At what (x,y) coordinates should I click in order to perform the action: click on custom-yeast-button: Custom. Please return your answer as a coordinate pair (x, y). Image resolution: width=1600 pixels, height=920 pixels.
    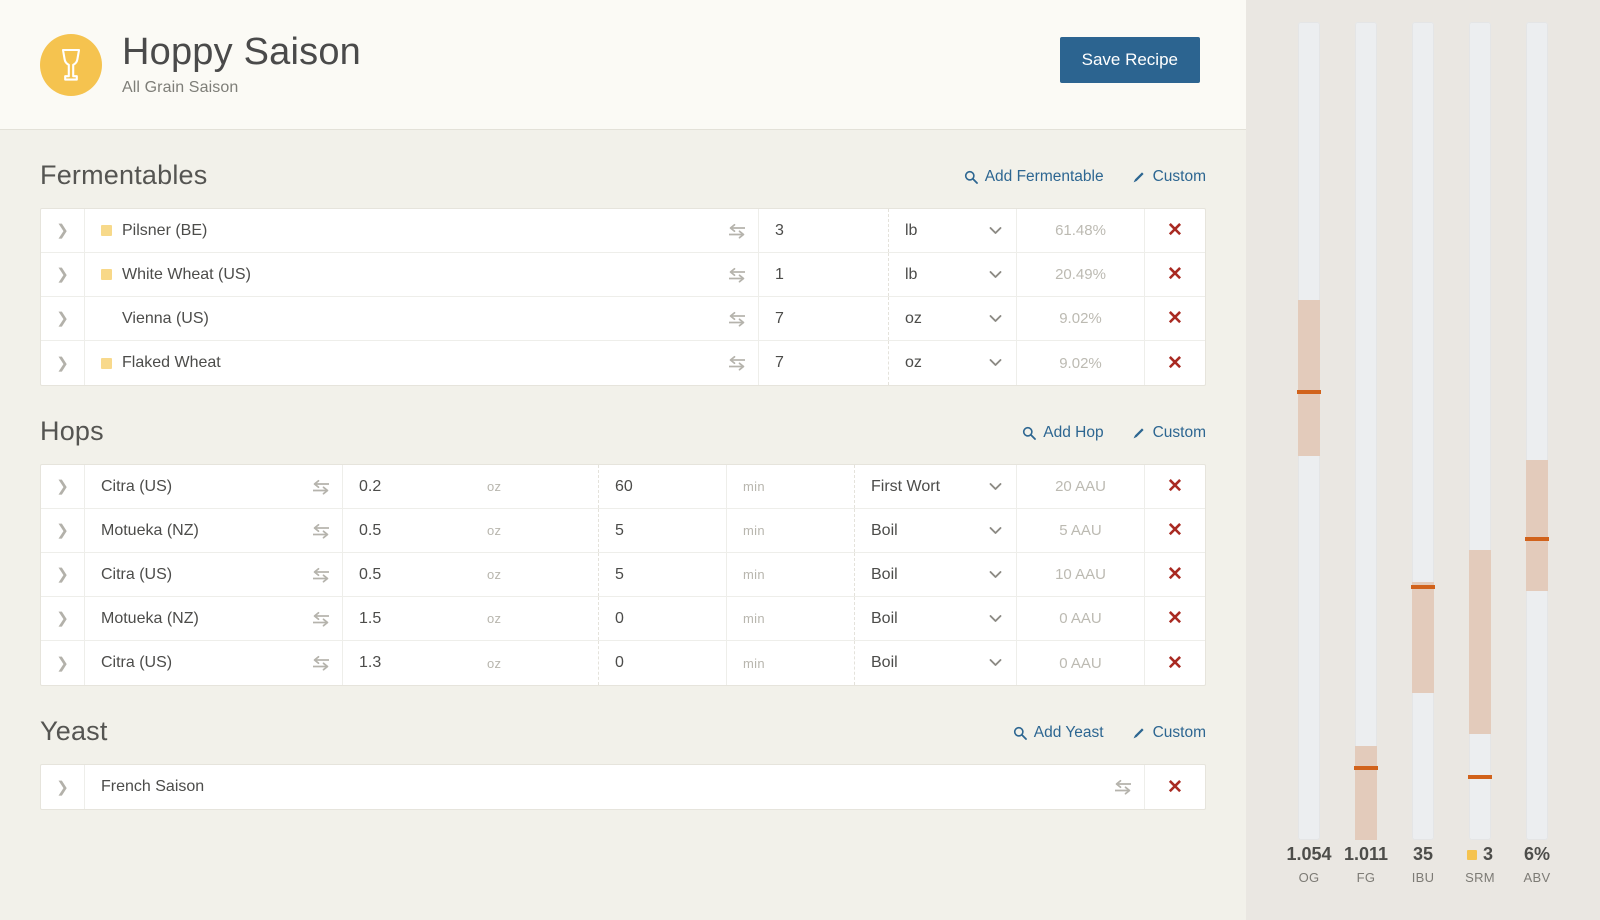
    Looking at the image, I should click on (1169, 733).